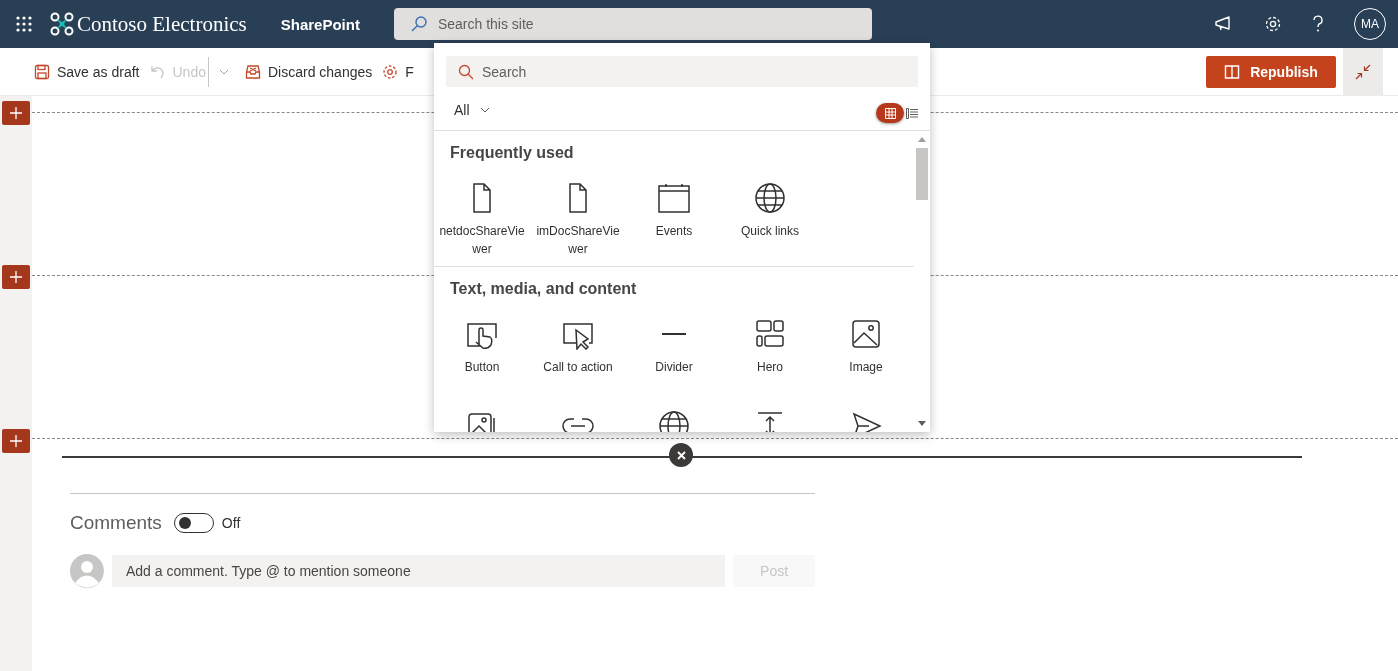  I want to click on toolbar-button: Discard changes, so click(310, 71).